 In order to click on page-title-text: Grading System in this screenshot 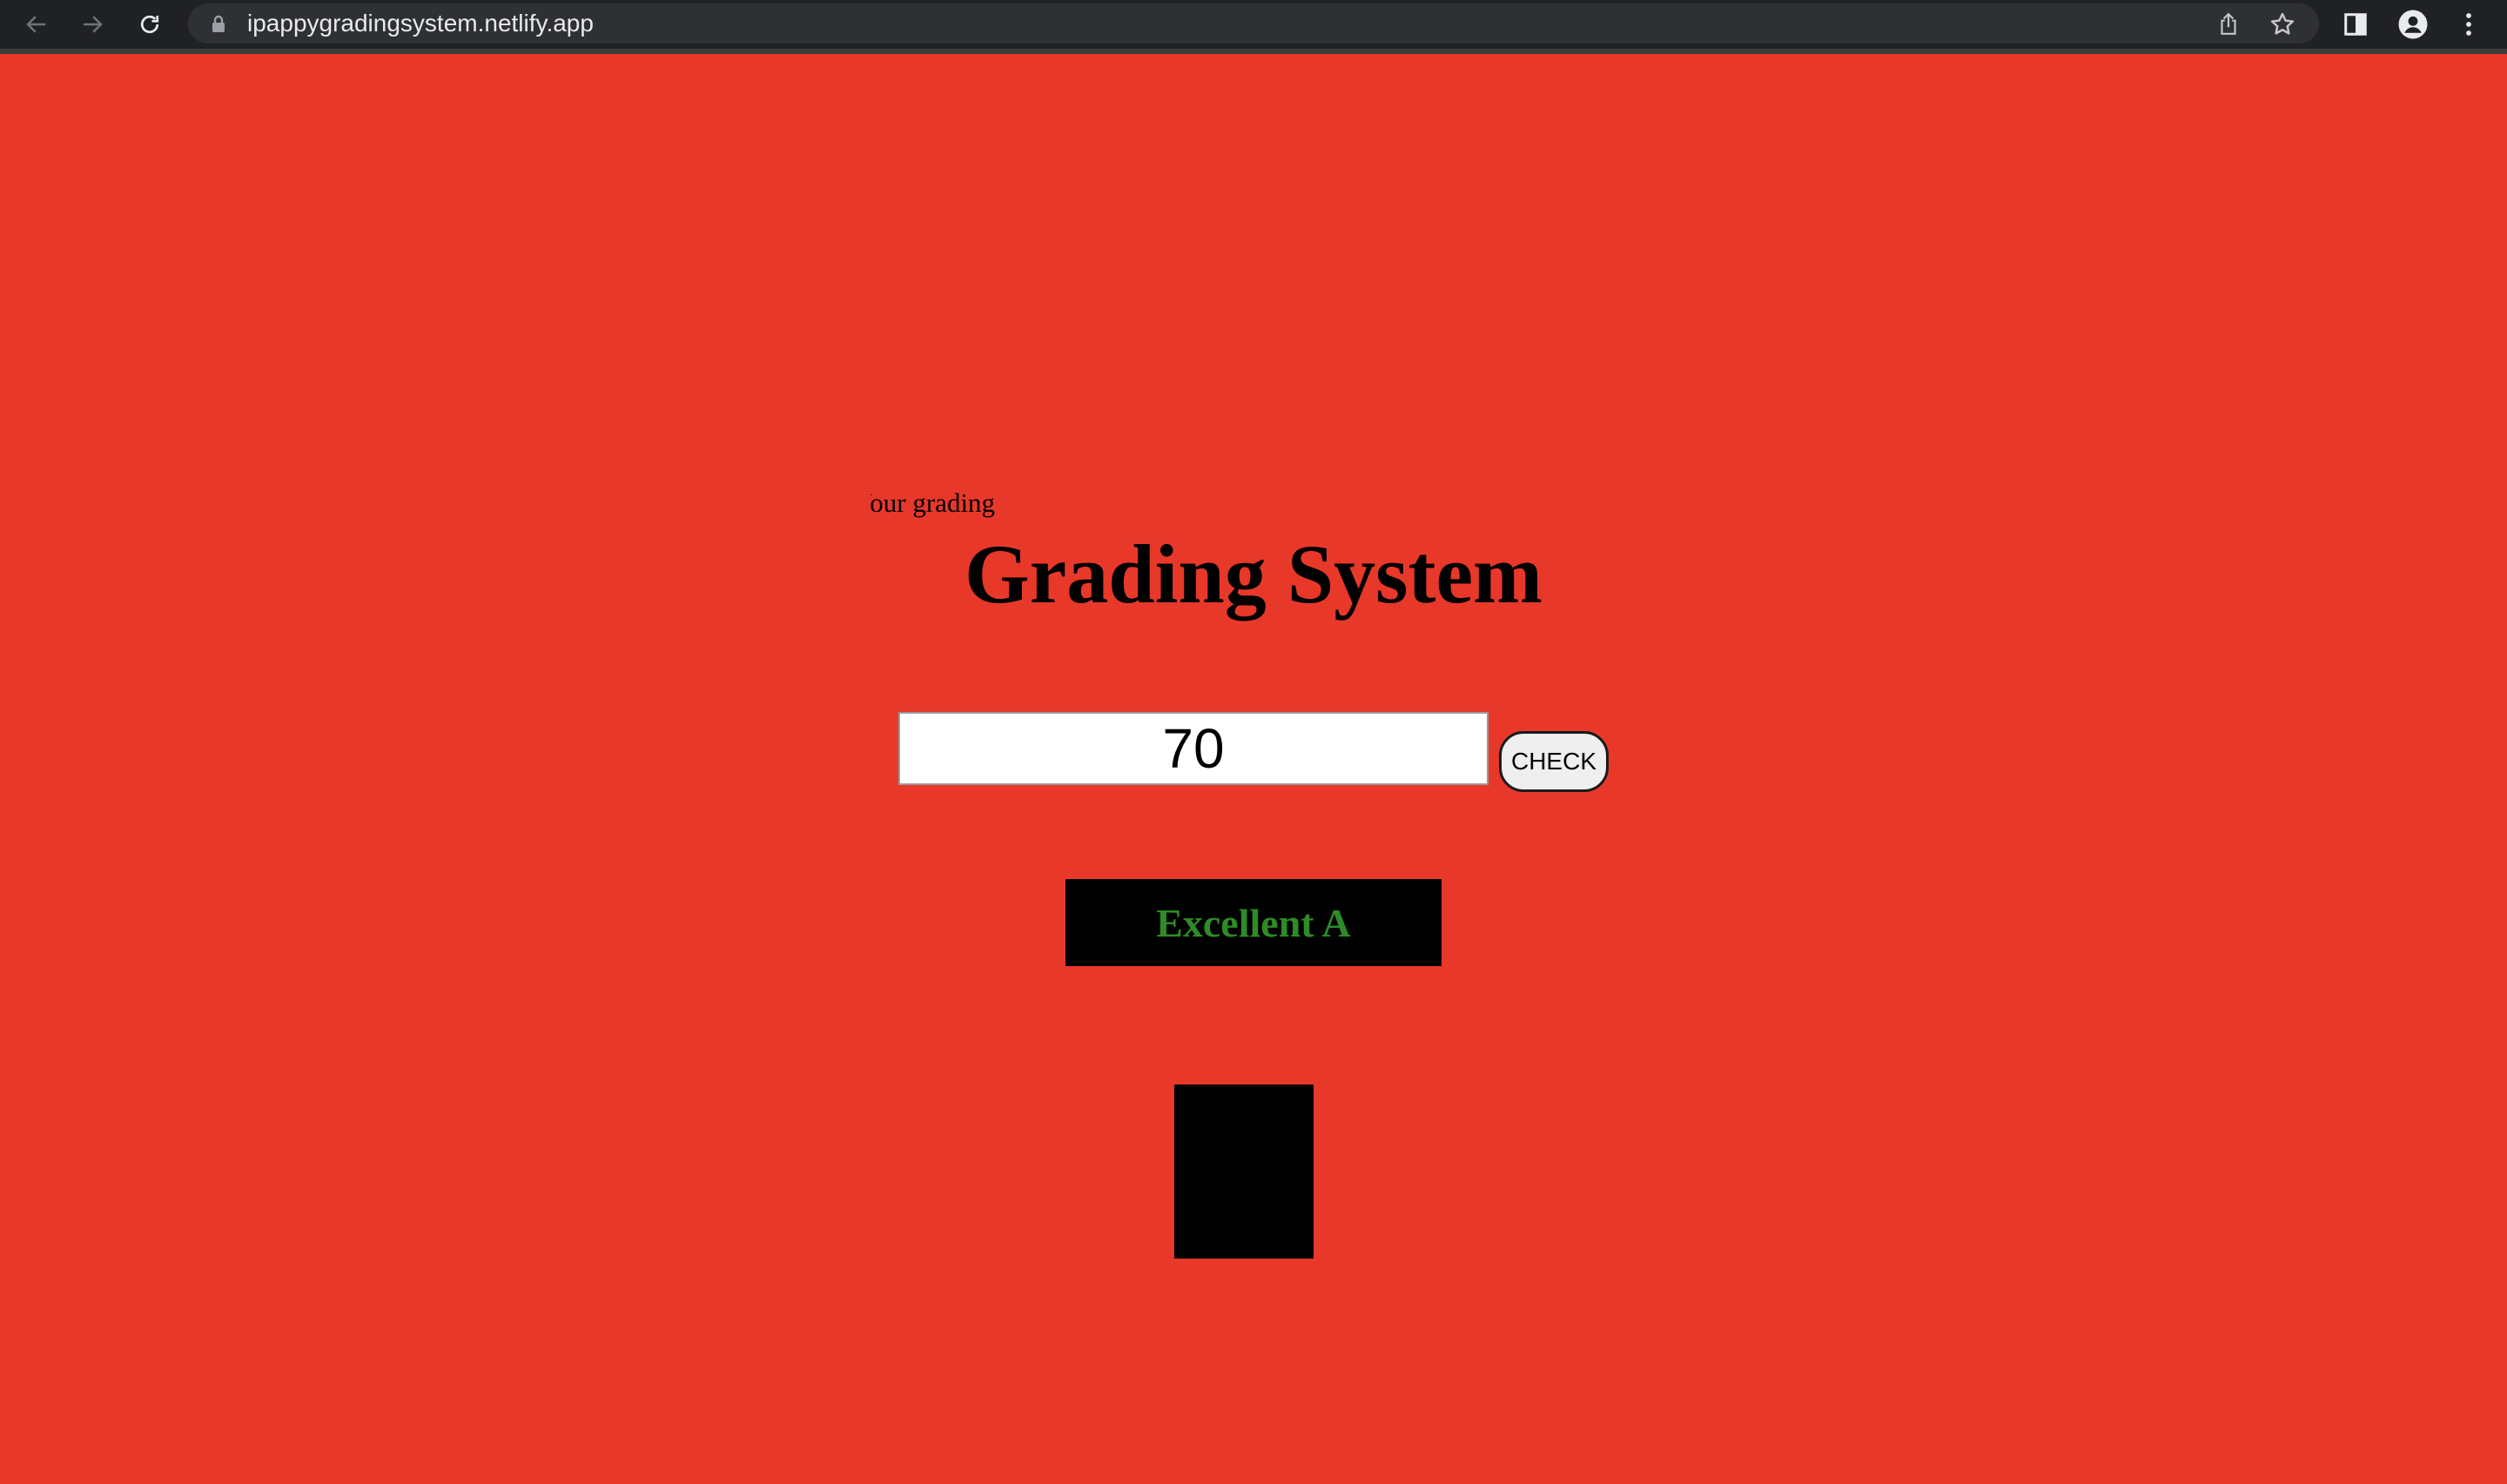, I will do `click(1253, 574)`.